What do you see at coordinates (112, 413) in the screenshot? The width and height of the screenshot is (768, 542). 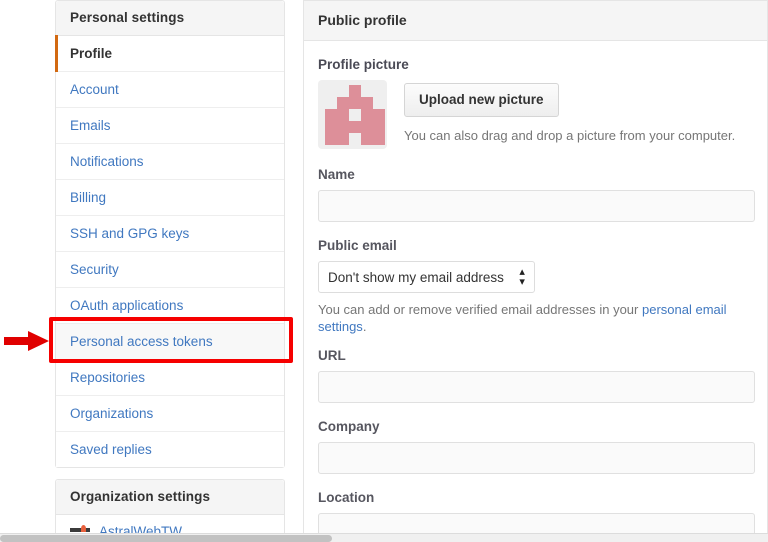 I see `sidebar-item-label: Organizations` at bounding box center [112, 413].